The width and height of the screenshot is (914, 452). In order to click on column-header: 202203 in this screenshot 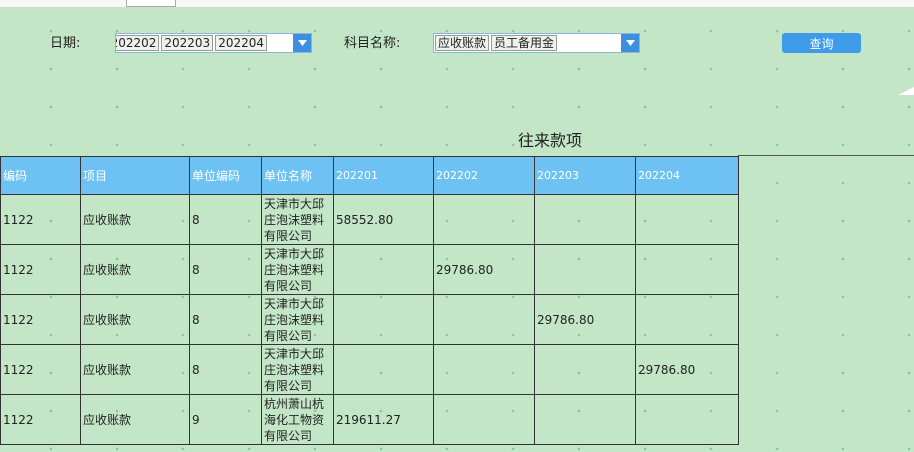, I will do `click(585, 175)`.